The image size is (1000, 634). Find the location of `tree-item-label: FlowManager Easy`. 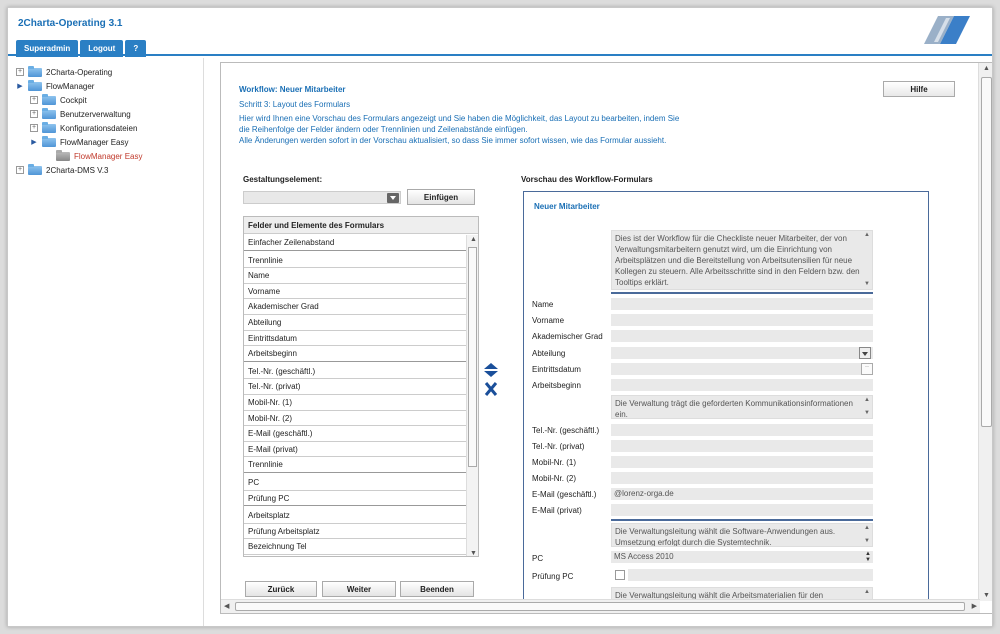

tree-item-label: FlowManager Easy is located at coordinates (94, 142).